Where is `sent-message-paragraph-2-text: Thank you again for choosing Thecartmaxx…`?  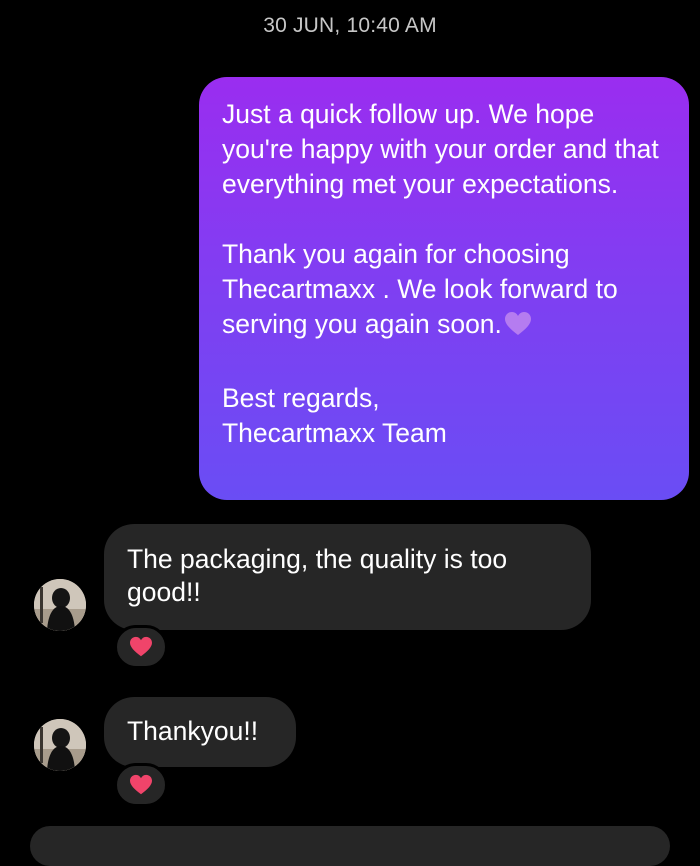 sent-message-paragraph-2-text: Thank you again for choosing Thecartmaxx… is located at coordinates (420, 289).